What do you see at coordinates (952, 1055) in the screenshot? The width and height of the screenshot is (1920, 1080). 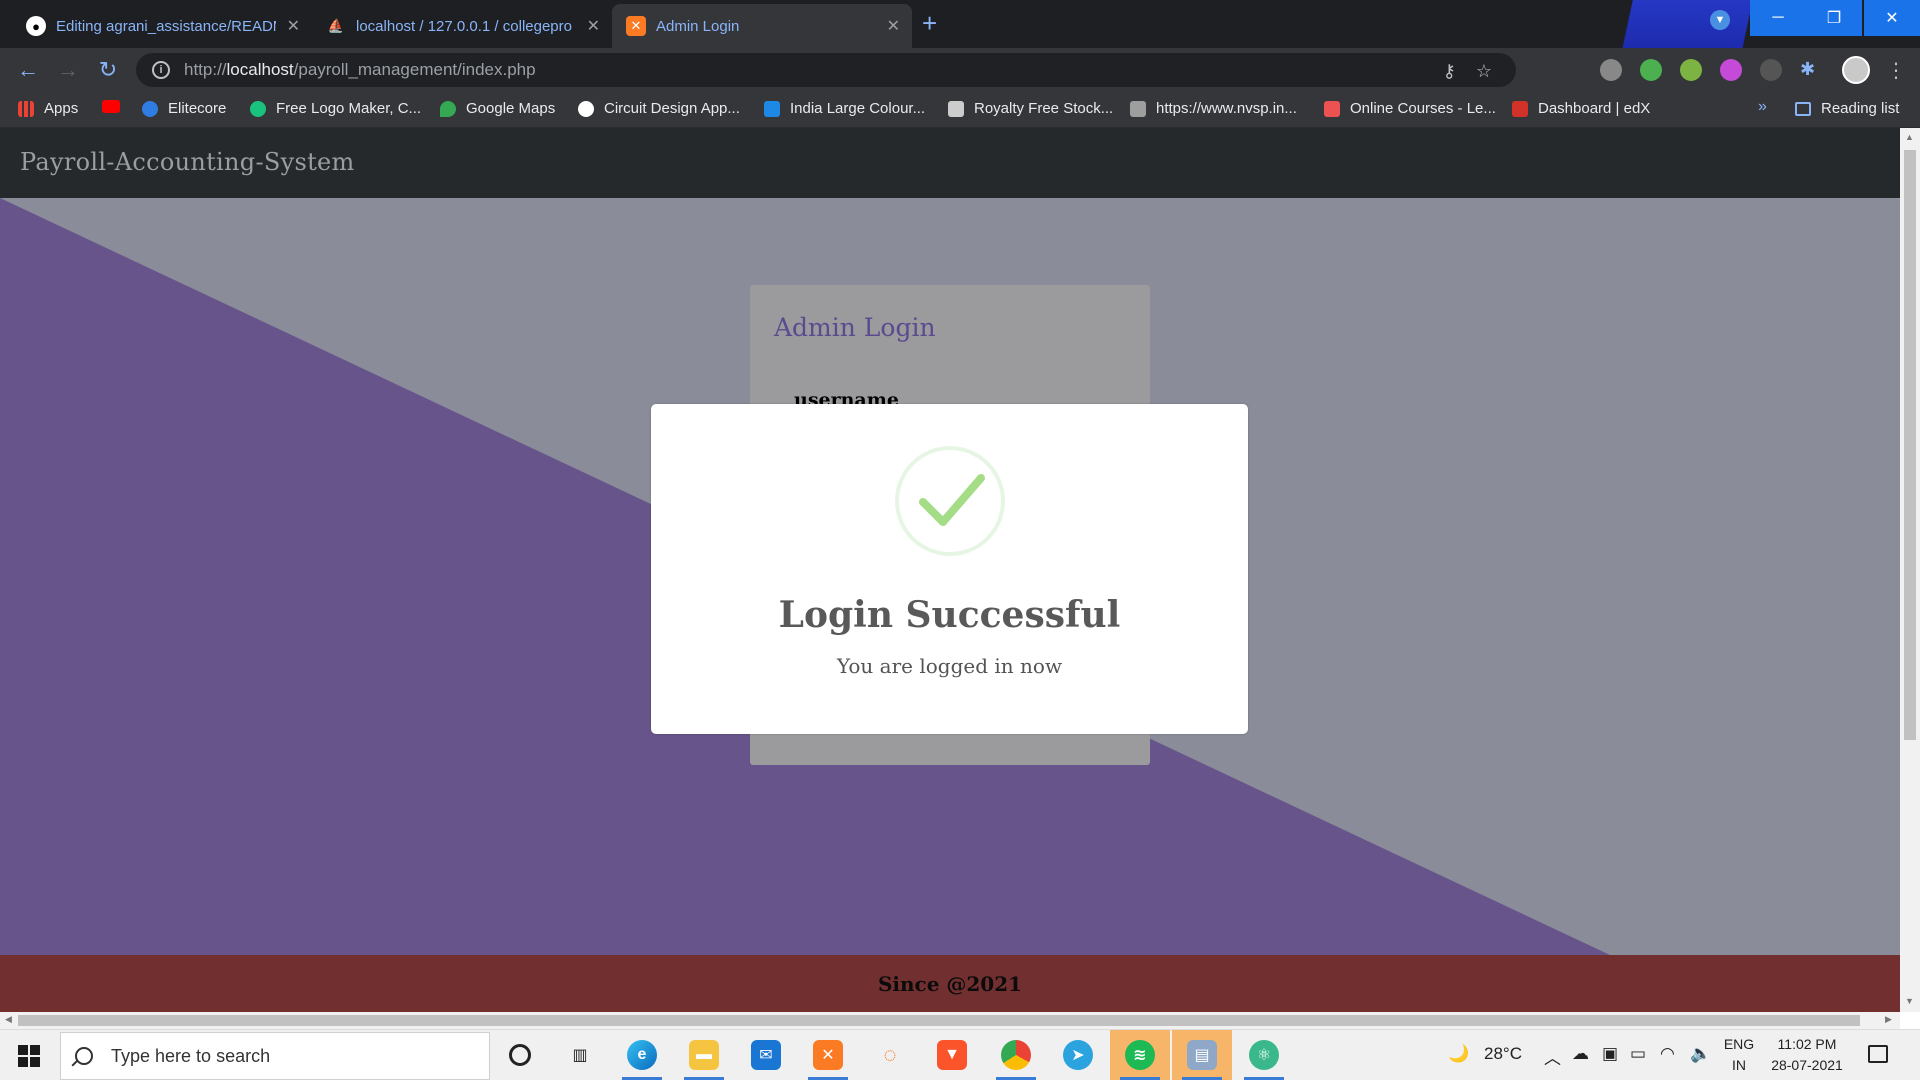 I see `brave-icon: ▼` at bounding box center [952, 1055].